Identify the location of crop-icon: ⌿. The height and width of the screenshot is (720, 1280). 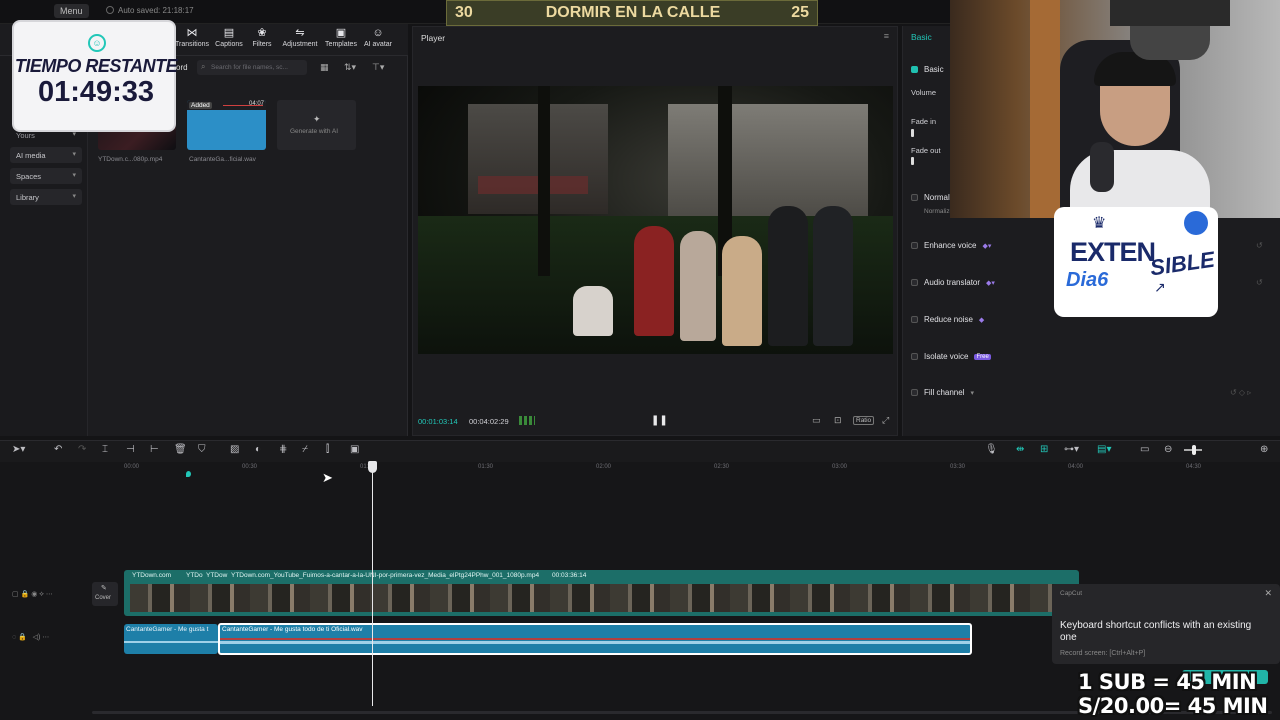
(305, 449).